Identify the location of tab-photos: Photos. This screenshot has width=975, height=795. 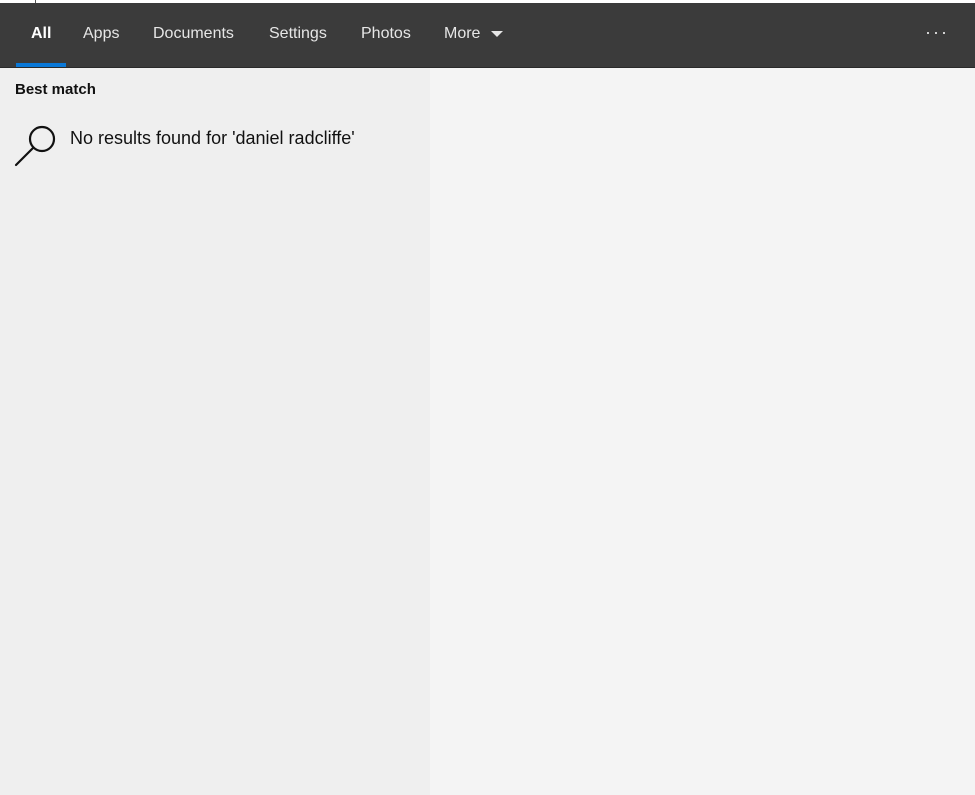
(386, 35).